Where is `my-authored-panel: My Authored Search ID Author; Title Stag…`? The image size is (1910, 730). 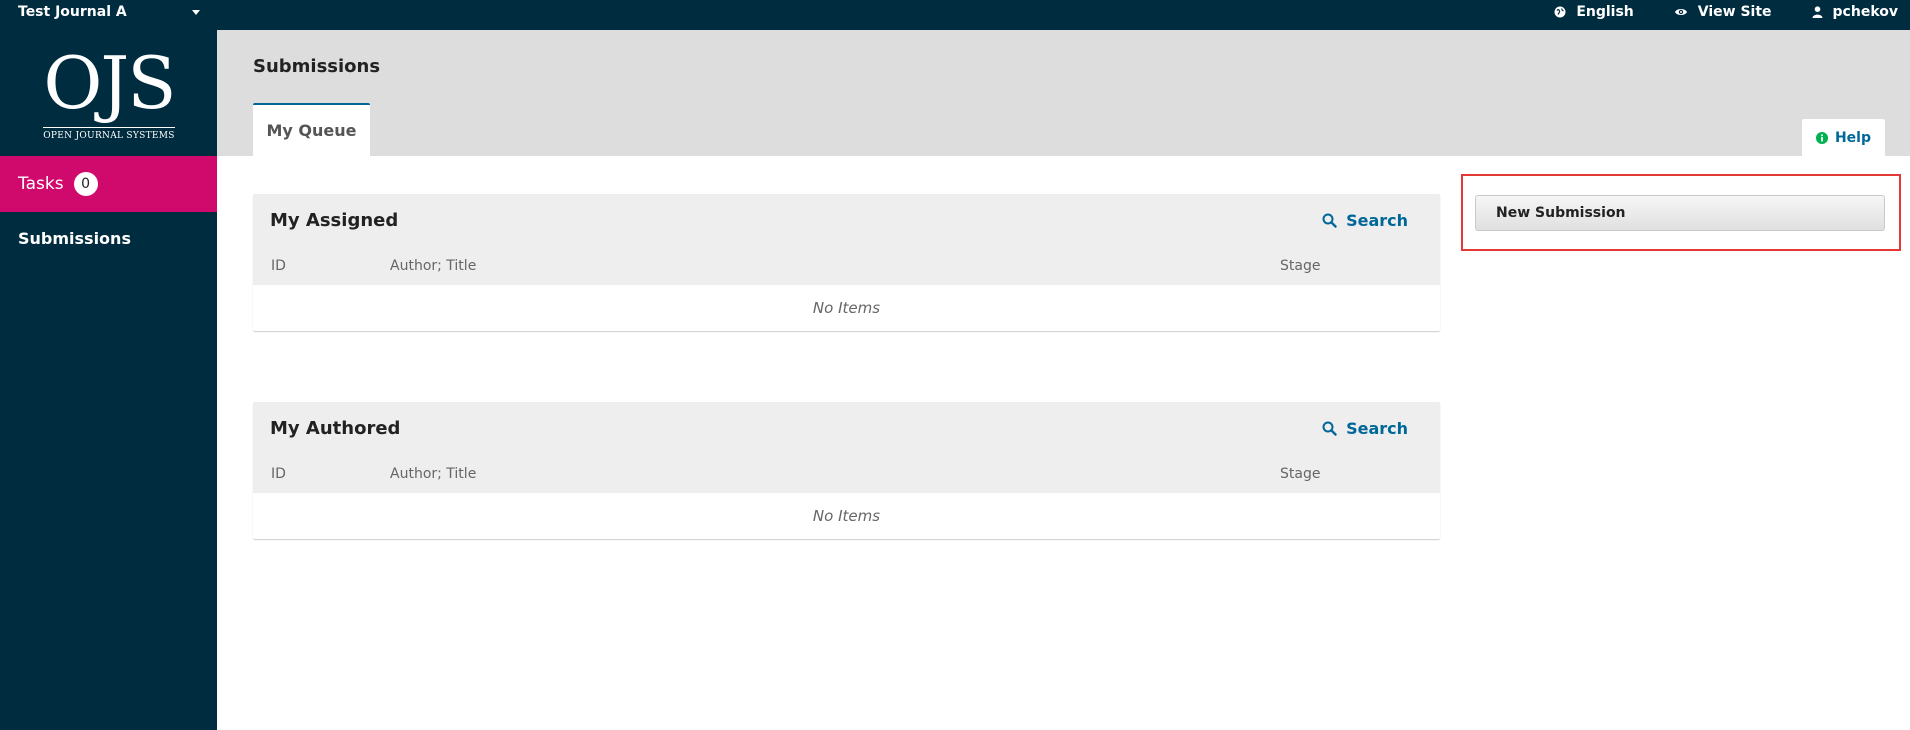 my-authored-panel: My Authored Search ID Author; Title Stag… is located at coordinates (846, 470).